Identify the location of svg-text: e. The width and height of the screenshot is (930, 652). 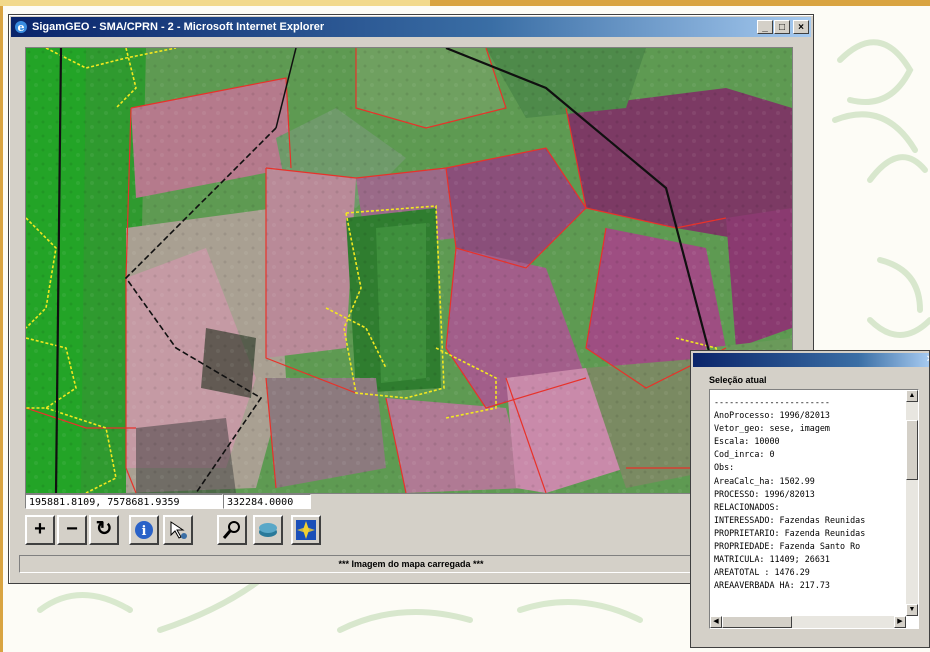
(21, 27).